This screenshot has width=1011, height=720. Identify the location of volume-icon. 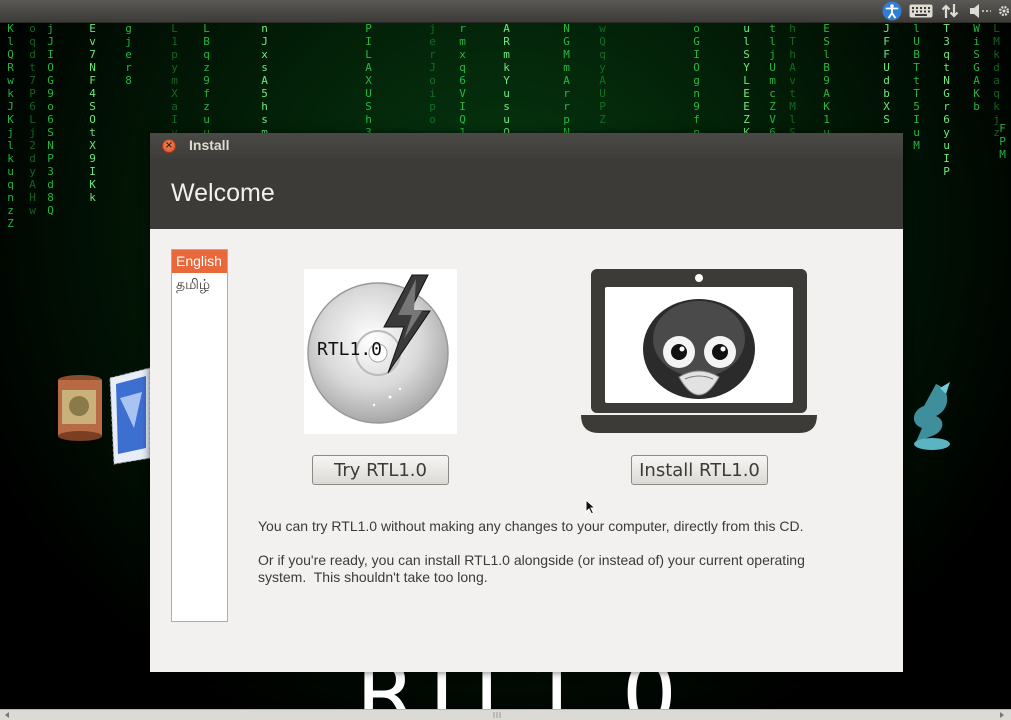
(980, 11).